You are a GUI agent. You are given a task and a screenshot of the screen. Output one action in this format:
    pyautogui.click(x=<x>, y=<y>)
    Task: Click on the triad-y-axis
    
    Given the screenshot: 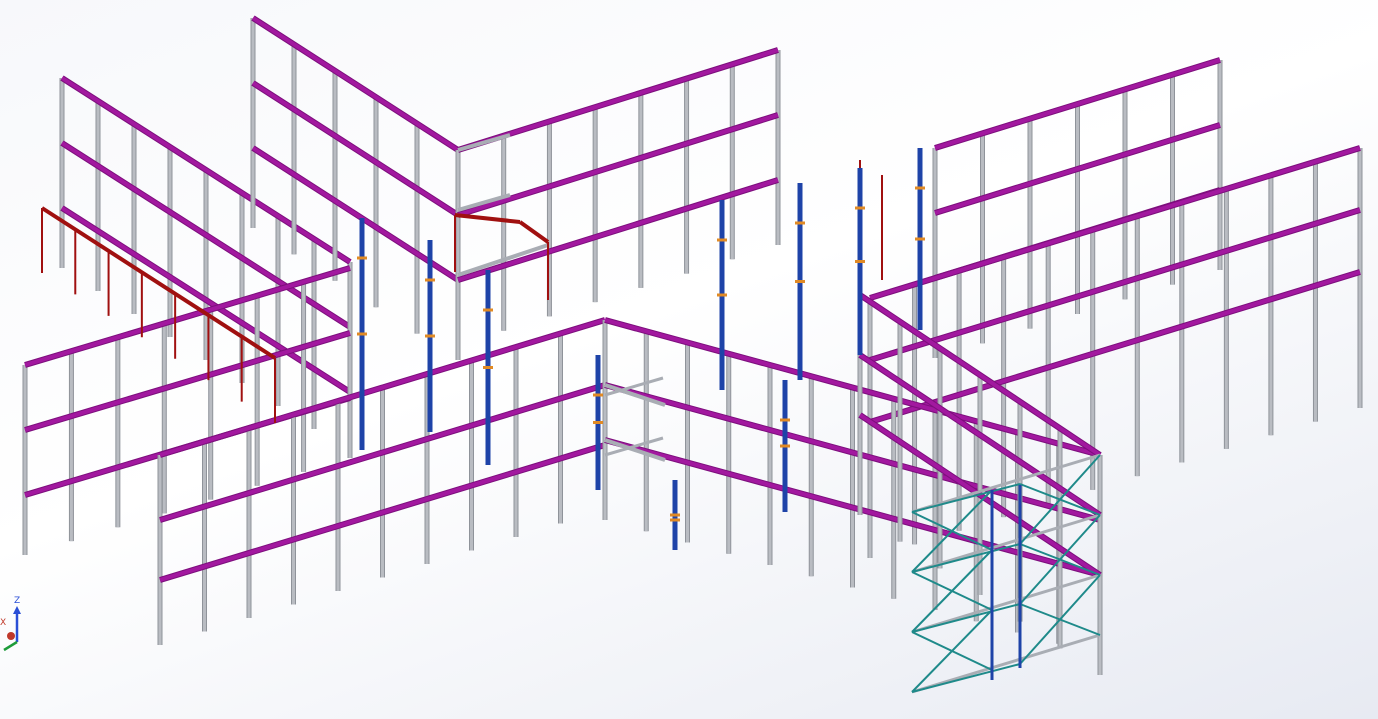 What is the action you would take?
    pyautogui.click(x=10, y=646)
    